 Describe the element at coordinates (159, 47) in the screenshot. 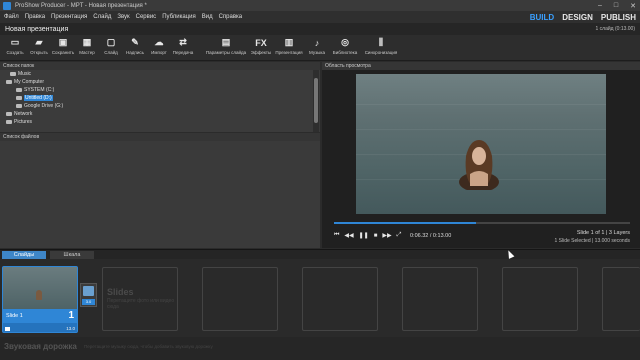

I see `import-button: ☁ Импорт` at that location.